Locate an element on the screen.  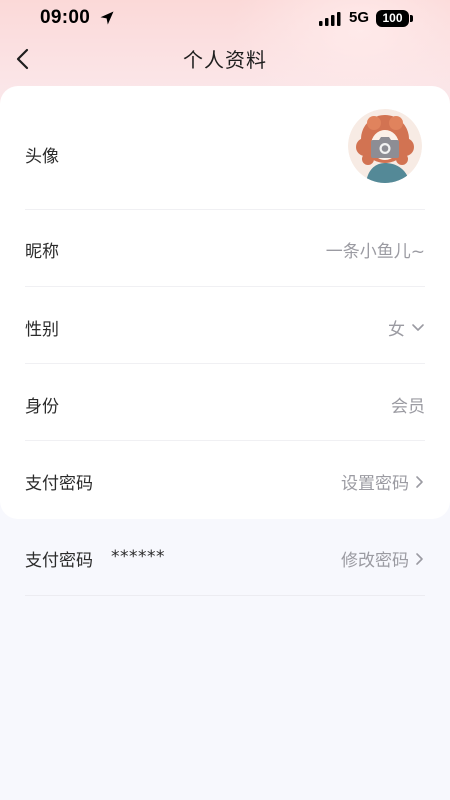
gender-label: 性别 is located at coordinates (42, 330).